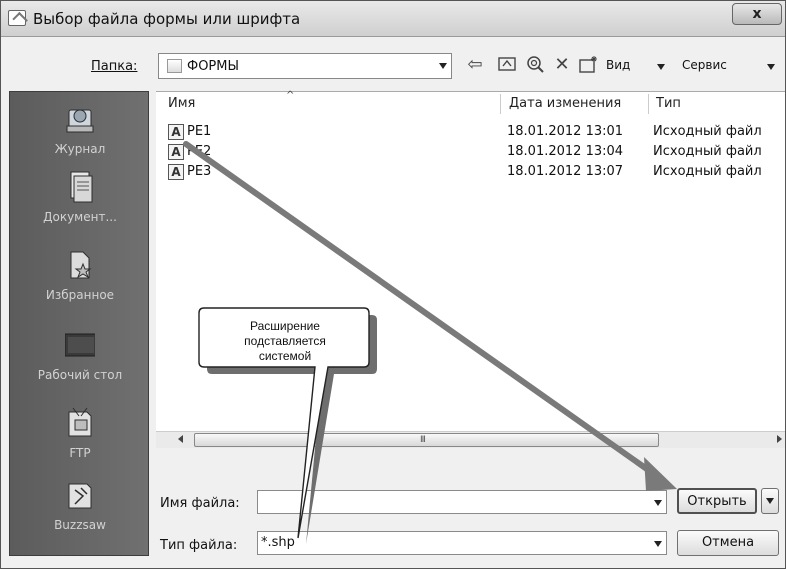 This screenshot has width=786, height=569. I want to click on column-name-label: Имя, so click(182, 103).